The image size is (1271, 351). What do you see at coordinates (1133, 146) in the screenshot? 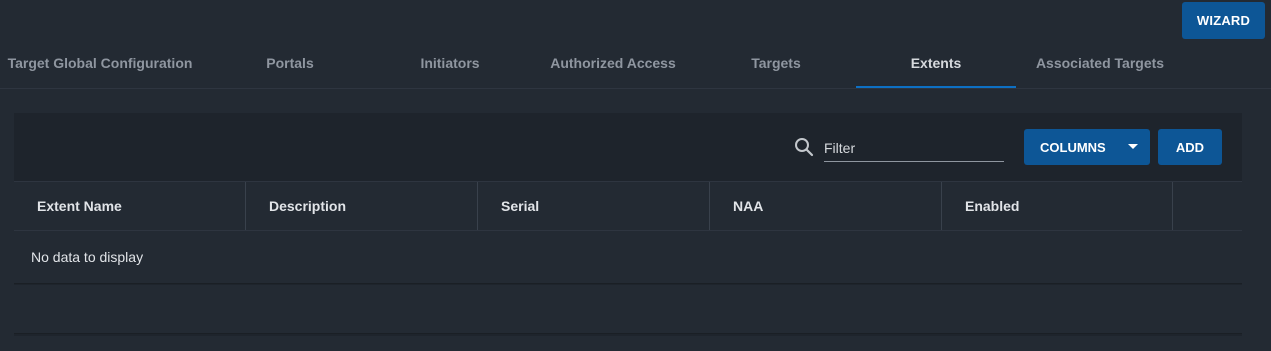
I see `caret-down-icon` at bounding box center [1133, 146].